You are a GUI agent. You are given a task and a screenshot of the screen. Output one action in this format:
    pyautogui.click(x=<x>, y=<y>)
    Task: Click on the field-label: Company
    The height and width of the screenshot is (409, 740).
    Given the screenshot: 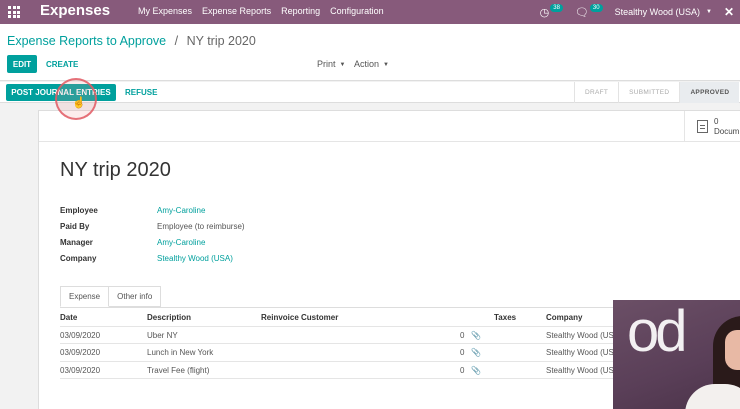 What is the action you would take?
    pyautogui.click(x=78, y=258)
    